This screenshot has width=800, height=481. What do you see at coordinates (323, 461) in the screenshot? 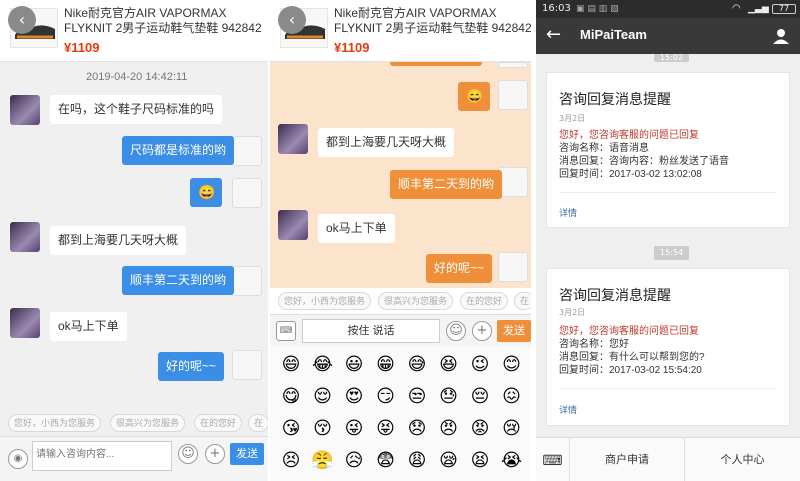
I see `emoji-cell: 😤` at bounding box center [323, 461].